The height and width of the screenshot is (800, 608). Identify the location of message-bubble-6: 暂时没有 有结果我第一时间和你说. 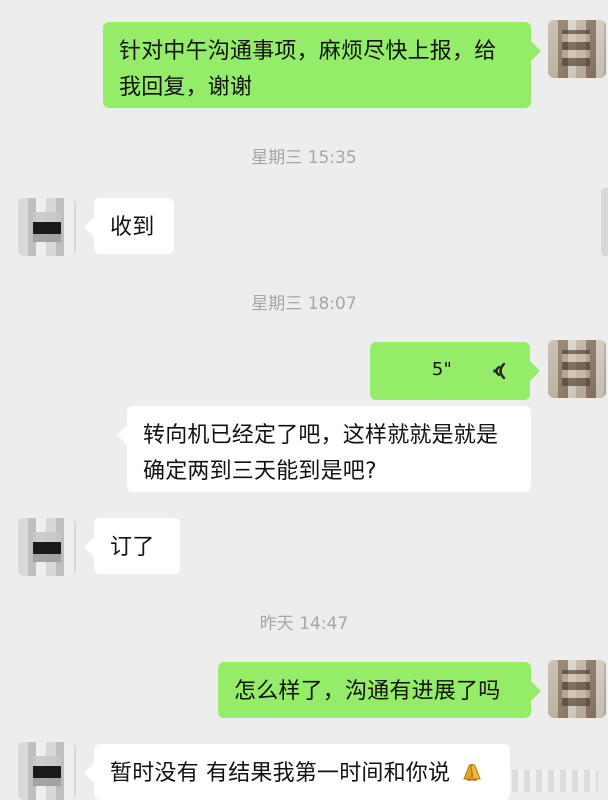
(302, 772).